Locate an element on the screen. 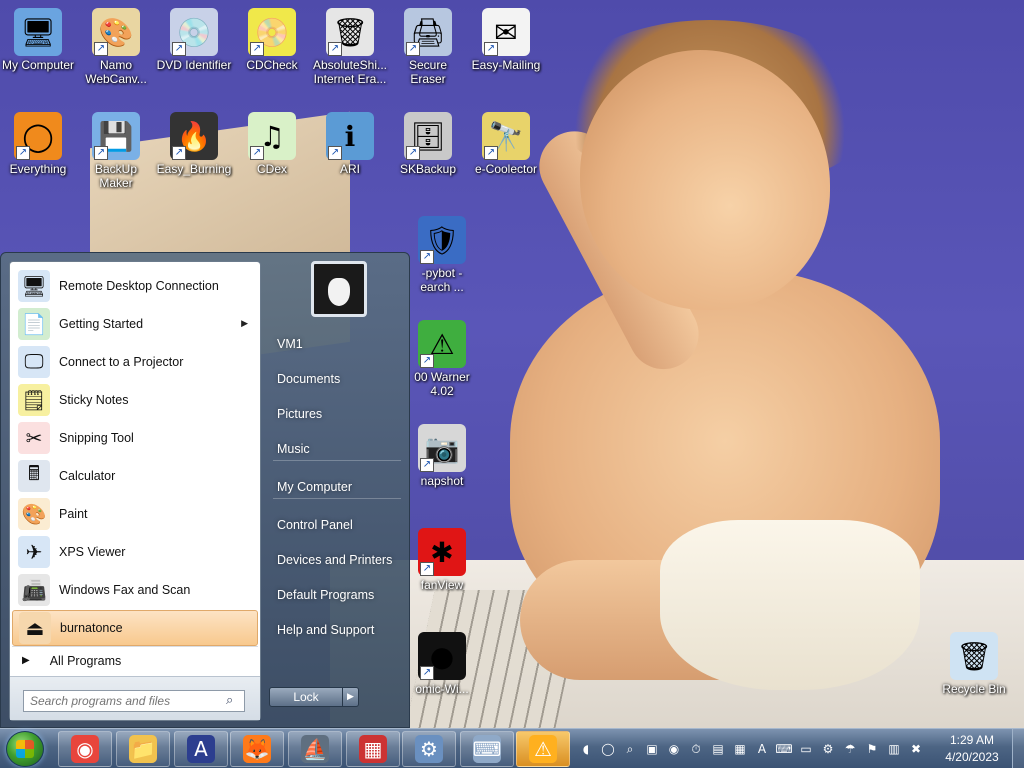  umbrella-icon: ☂ is located at coordinates (850, 749).